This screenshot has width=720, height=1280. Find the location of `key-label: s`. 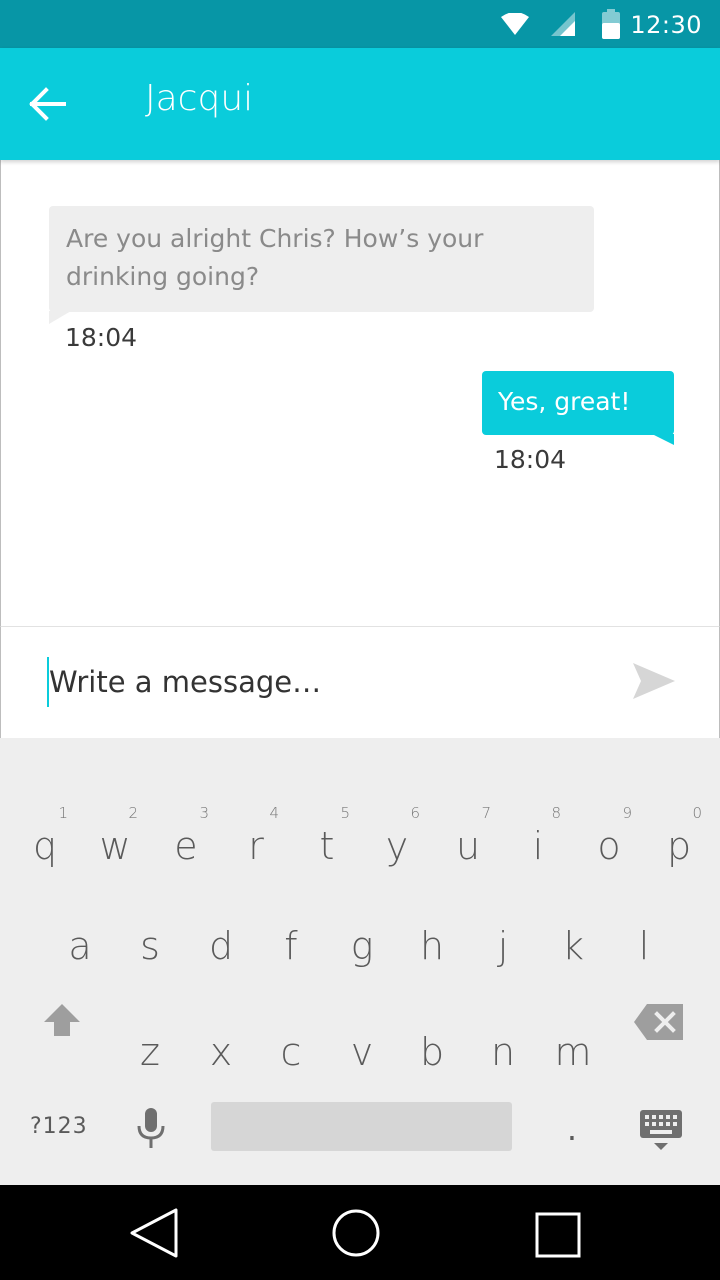

key-label: s is located at coordinates (150, 946).